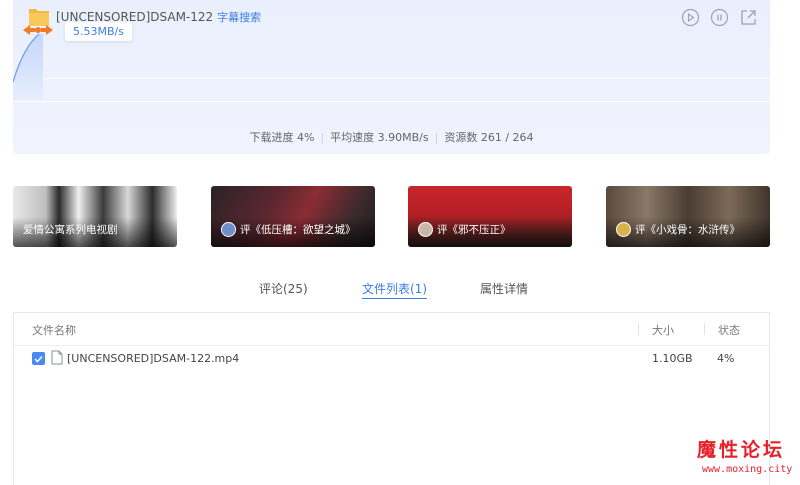 Image resolution: width=800 pixels, height=485 pixels. What do you see at coordinates (729, 330) in the screenshot?
I see `column-header-status: 状态` at bounding box center [729, 330].